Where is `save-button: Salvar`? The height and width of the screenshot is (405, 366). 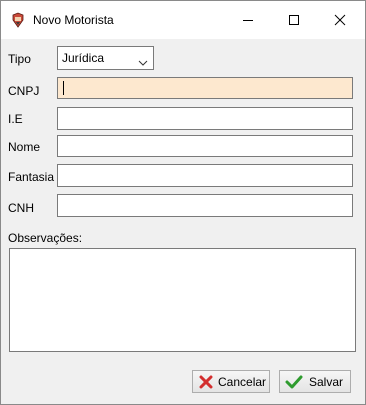 save-button: Salvar is located at coordinates (315, 381).